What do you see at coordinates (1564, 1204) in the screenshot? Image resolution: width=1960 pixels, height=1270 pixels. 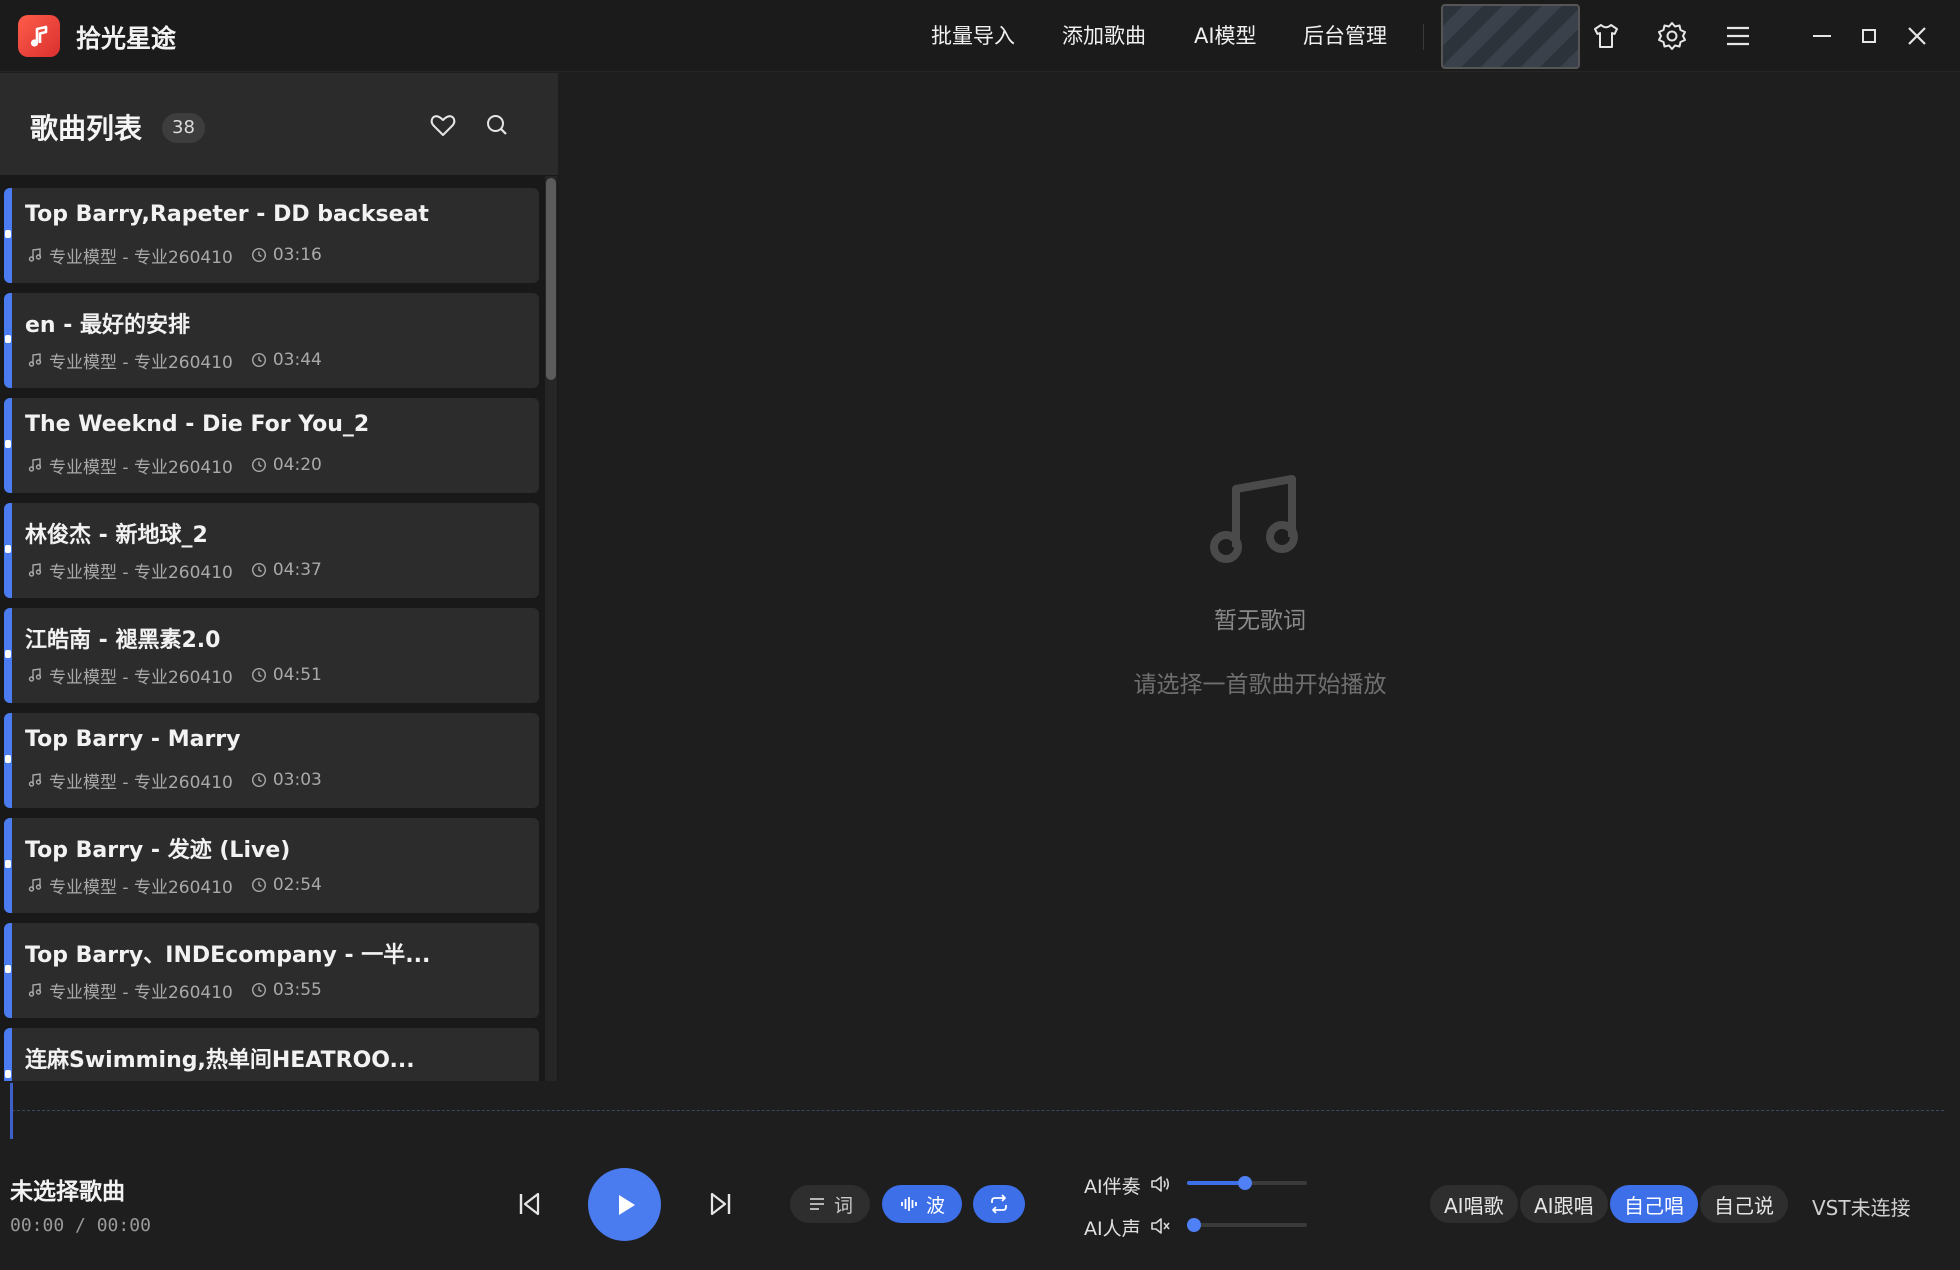 I see `ai-follow-button: AI跟唱` at bounding box center [1564, 1204].